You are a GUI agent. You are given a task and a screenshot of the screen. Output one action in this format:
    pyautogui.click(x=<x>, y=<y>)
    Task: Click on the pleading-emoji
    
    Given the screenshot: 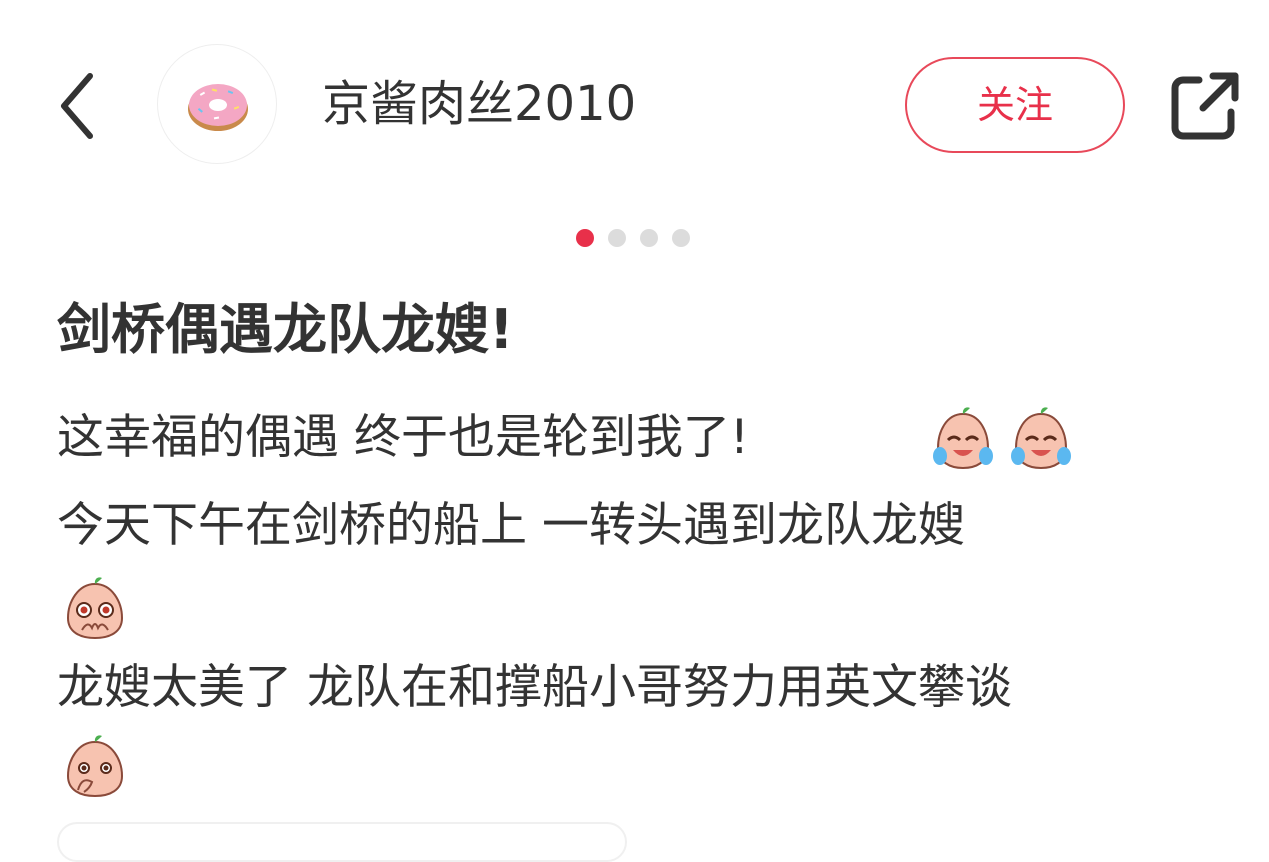 What is the action you would take?
    pyautogui.click(x=95, y=608)
    